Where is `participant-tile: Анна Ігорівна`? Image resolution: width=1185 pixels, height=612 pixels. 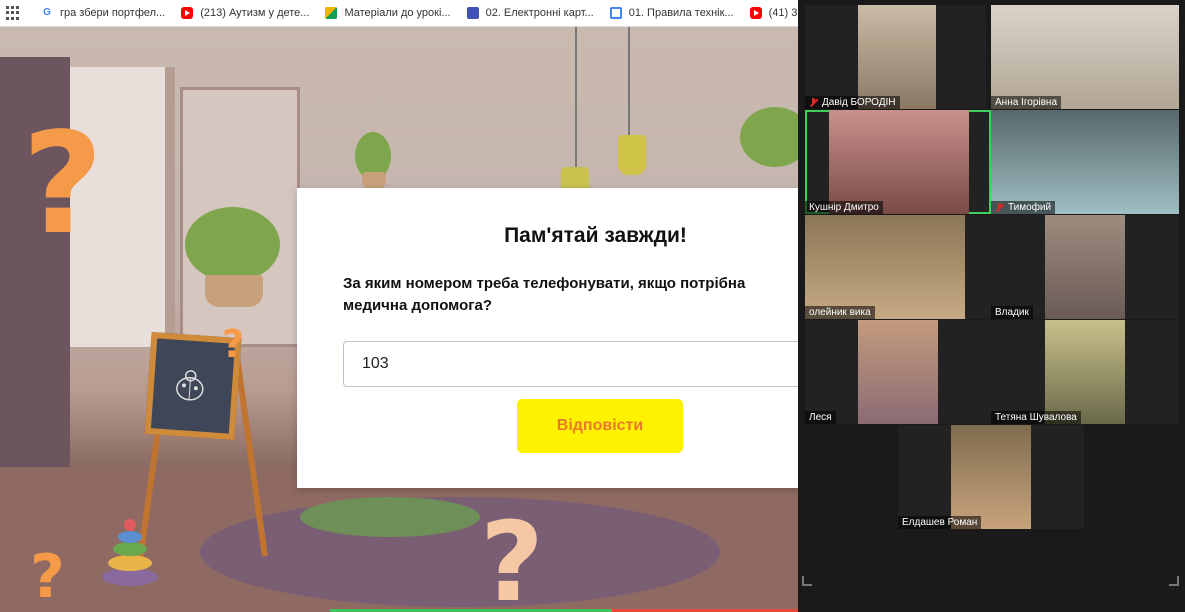 participant-tile: Анна Ігорівна is located at coordinates (1085, 57).